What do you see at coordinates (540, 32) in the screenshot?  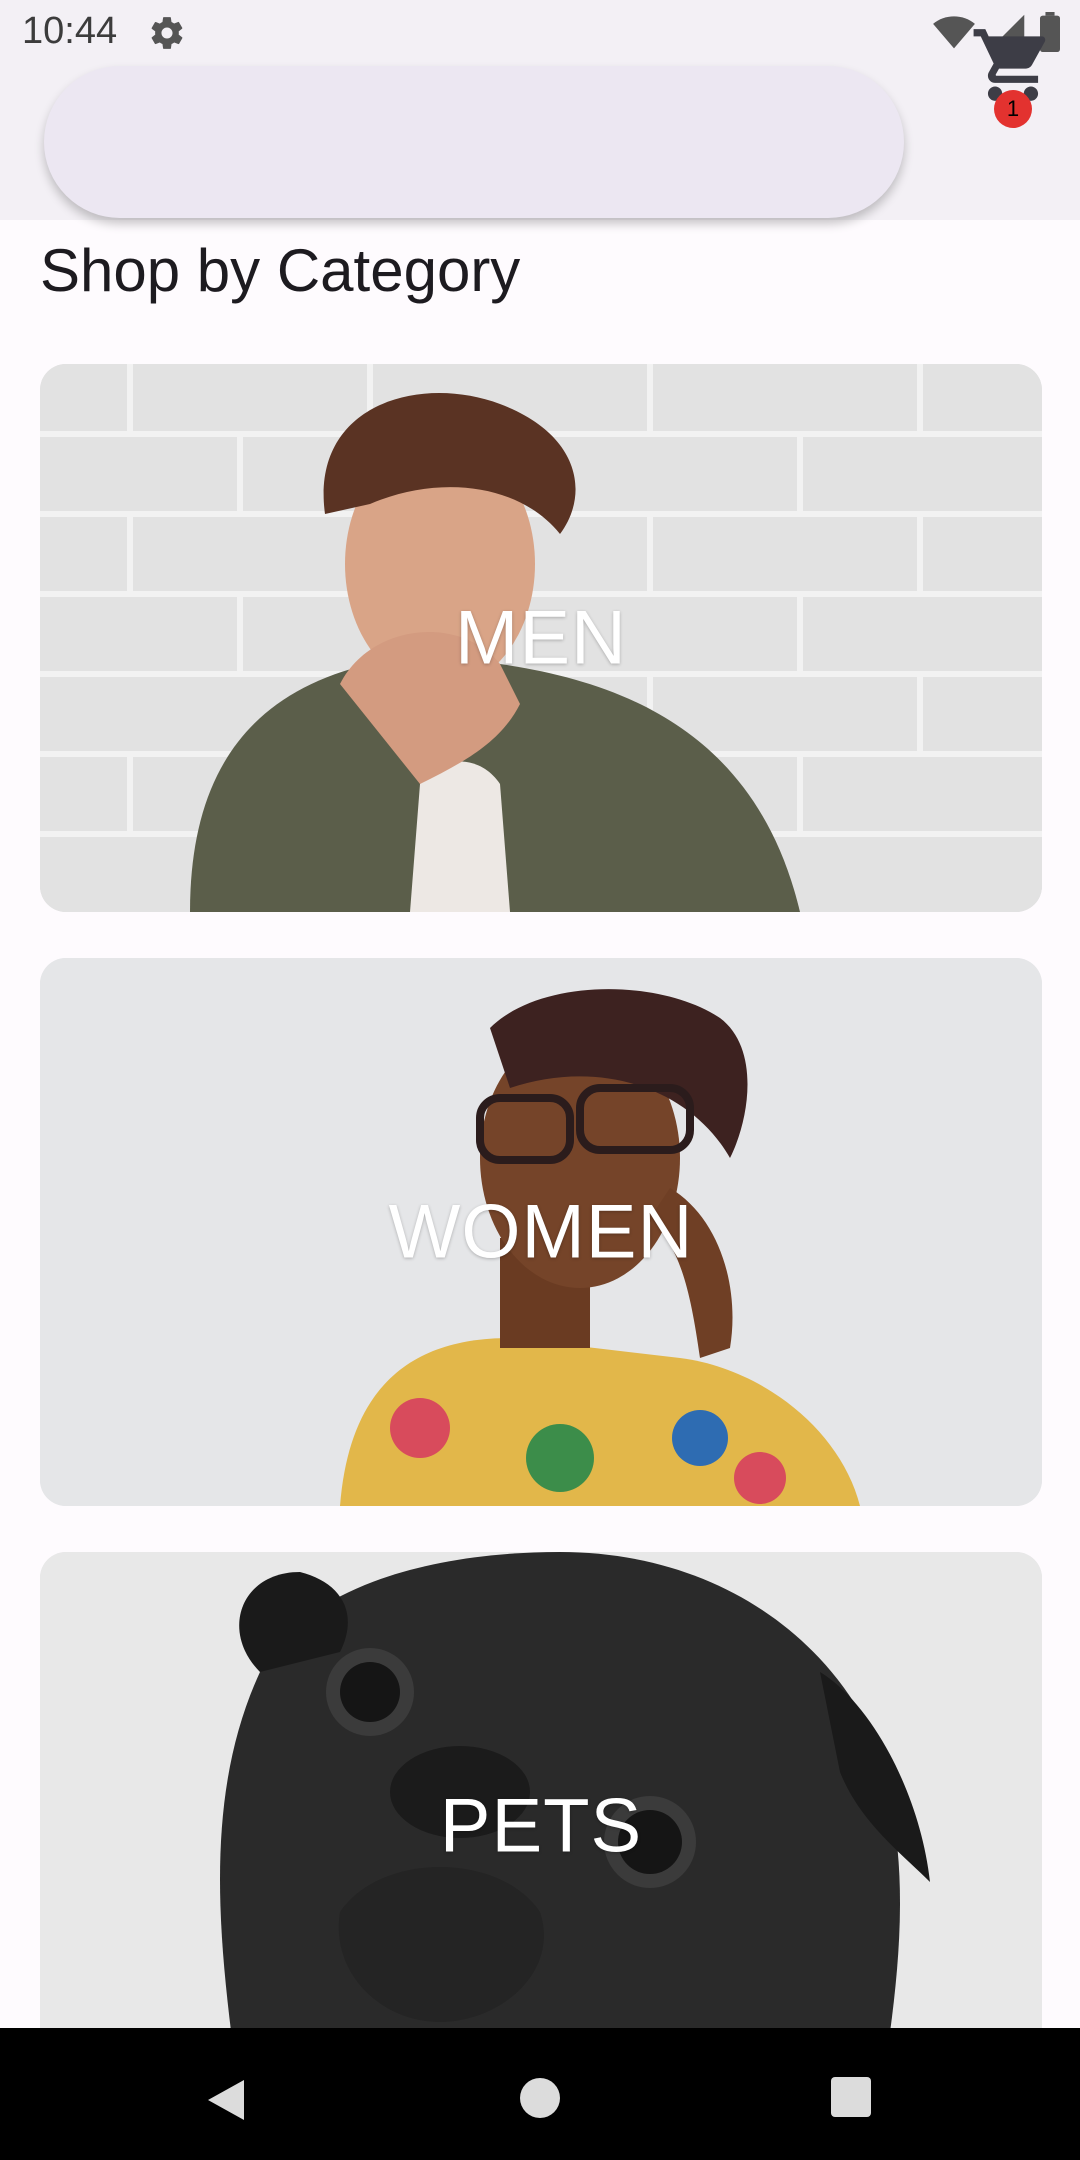 I see `status-bar: 10:44` at bounding box center [540, 32].